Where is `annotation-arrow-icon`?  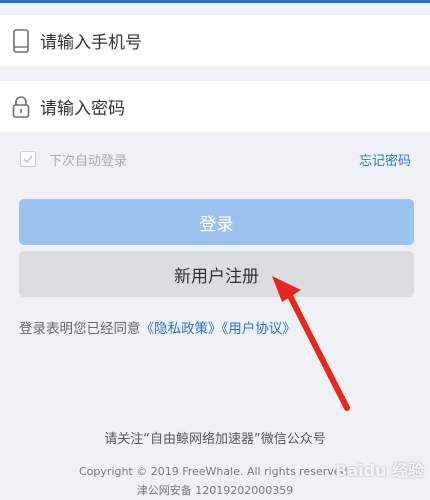 annotation-arrow-icon is located at coordinates (311, 343).